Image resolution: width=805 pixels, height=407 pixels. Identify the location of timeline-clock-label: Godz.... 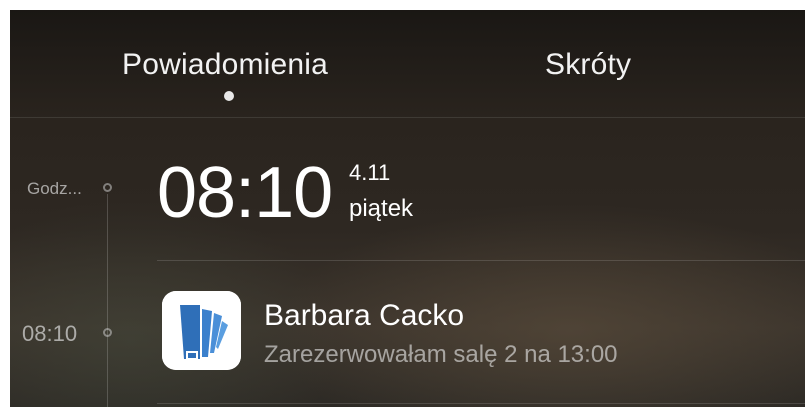
(54, 188).